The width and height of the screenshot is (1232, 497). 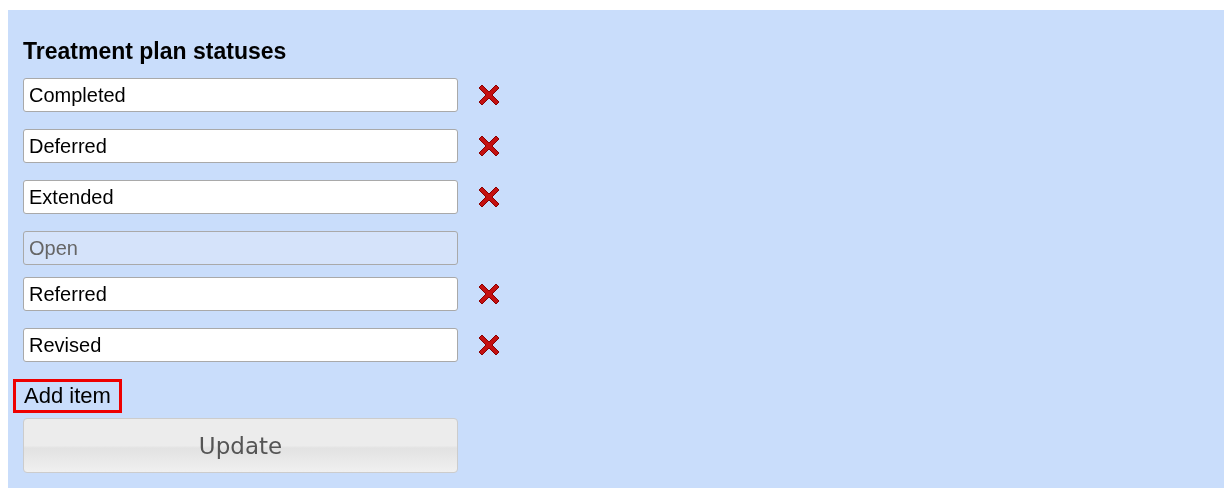 What do you see at coordinates (67, 396) in the screenshot?
I see `add-item-link: Add item` at bounding box center [67, 396].